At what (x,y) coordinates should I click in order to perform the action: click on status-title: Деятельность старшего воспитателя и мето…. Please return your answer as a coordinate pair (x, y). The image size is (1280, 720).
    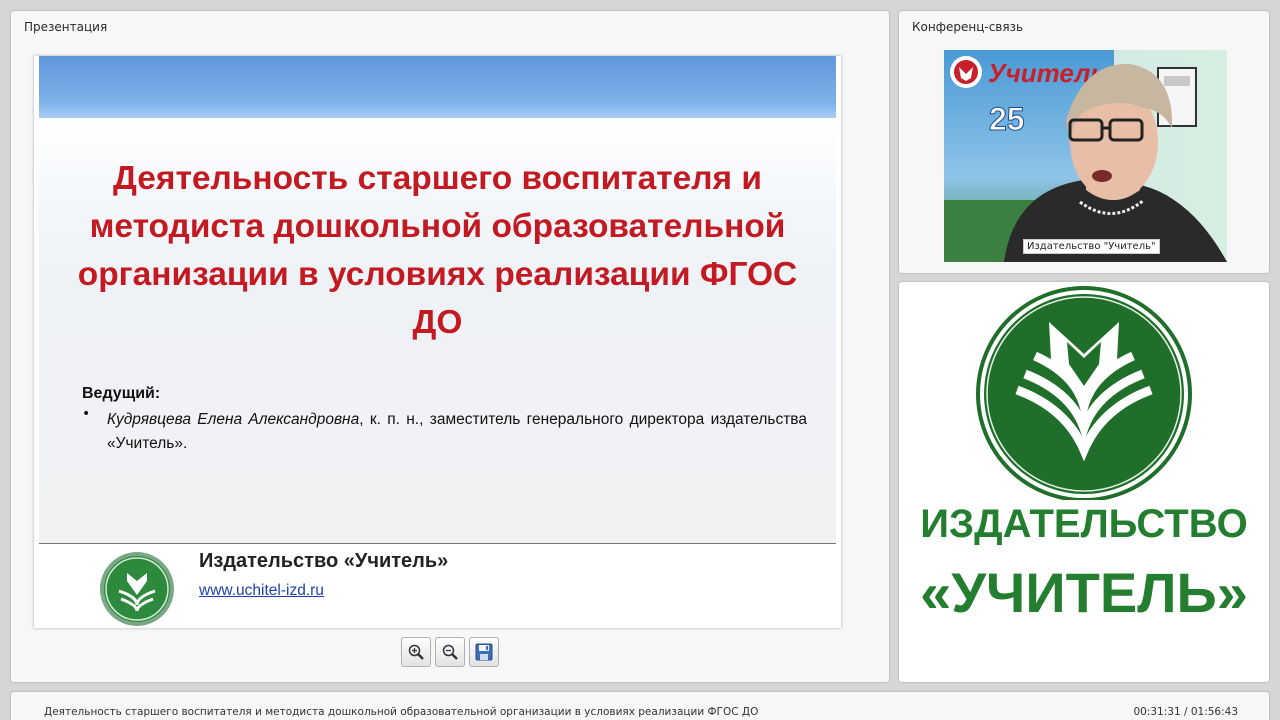
    Looking at the image, I should click on (401, 712).